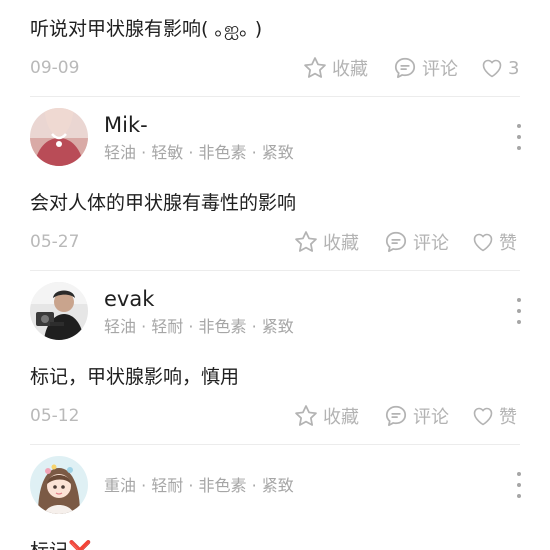 This screenshot has width=550, height=550. What do you see at coordinates (61, 544) in the screenshot?
I see `comment-text: 标记❌` at bounding box center [61, 544].